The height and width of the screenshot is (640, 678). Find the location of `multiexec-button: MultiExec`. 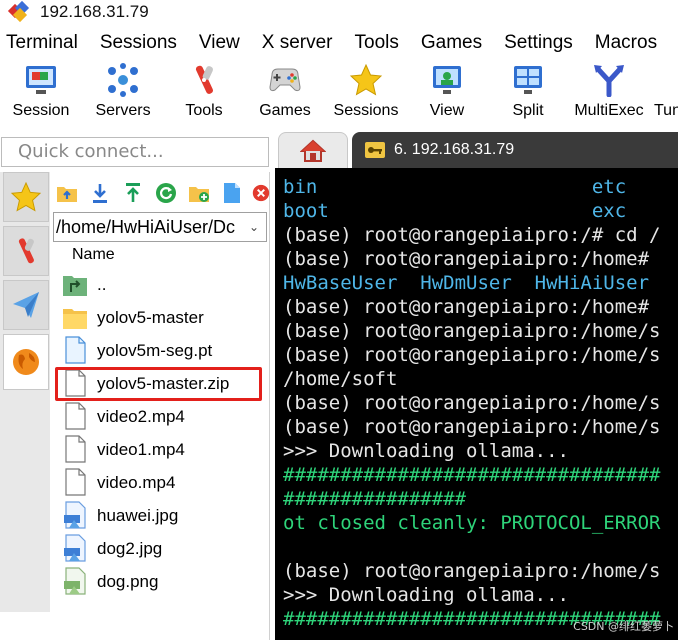

multiexec-button: MultiExec is located at coordinates (609, 95).